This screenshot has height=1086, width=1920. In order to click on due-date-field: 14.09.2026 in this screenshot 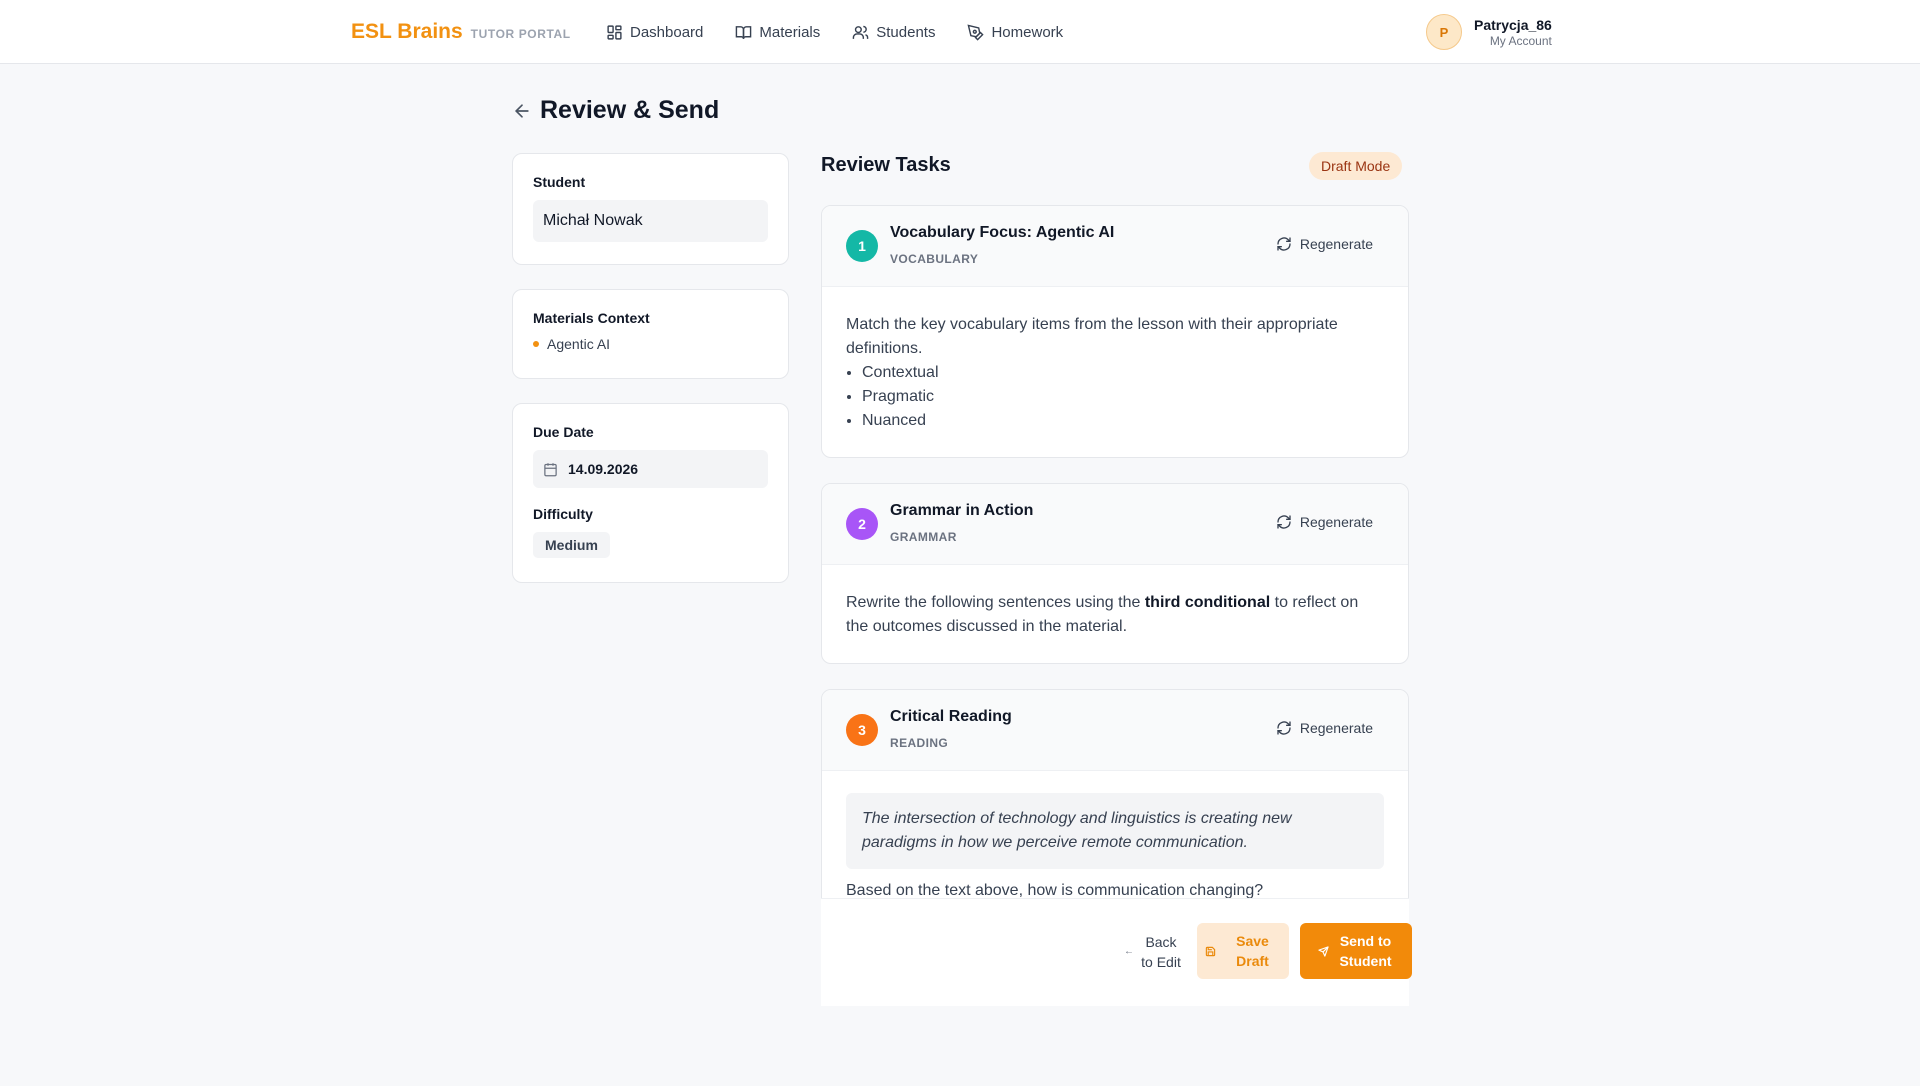, I will do `click(650, 469)`.